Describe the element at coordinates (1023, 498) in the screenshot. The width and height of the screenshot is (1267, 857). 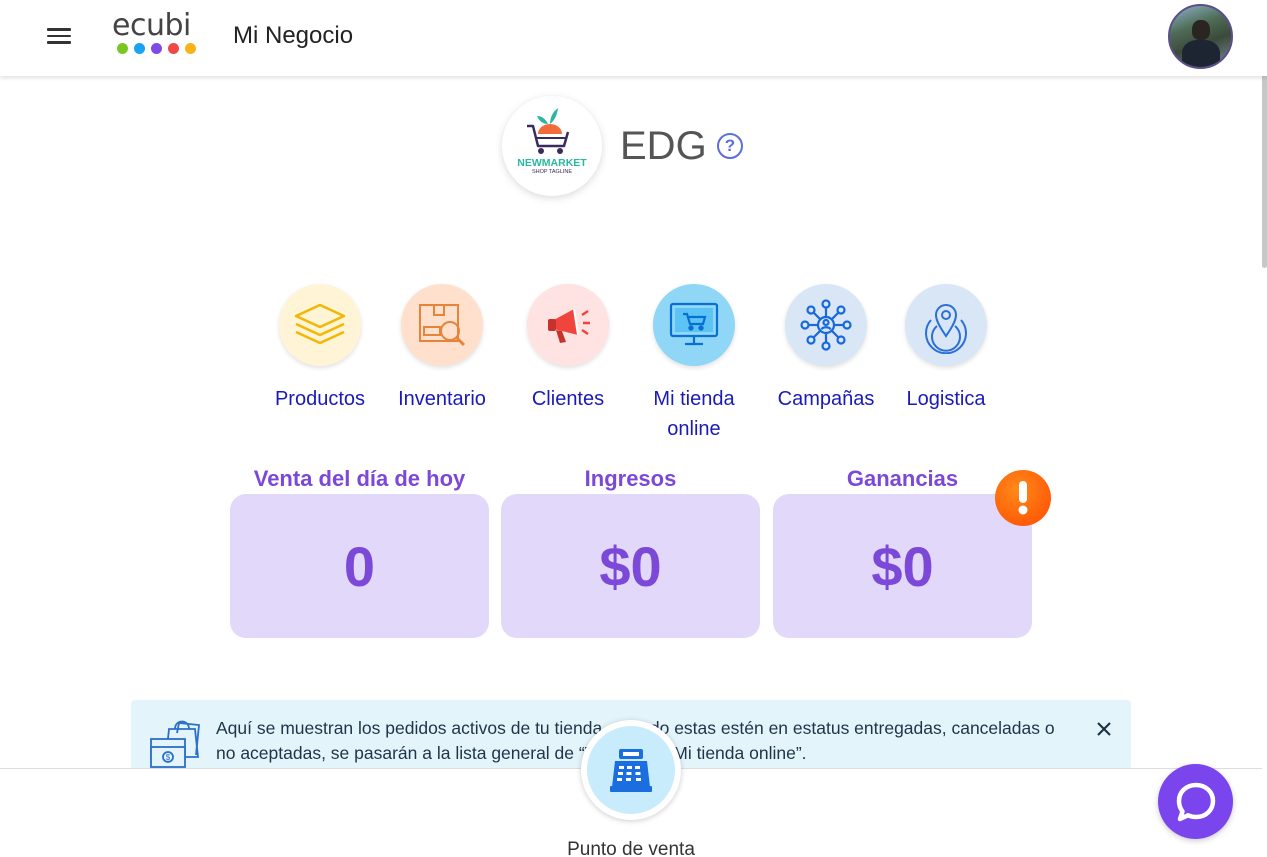
I see `alert-icon` at that location.